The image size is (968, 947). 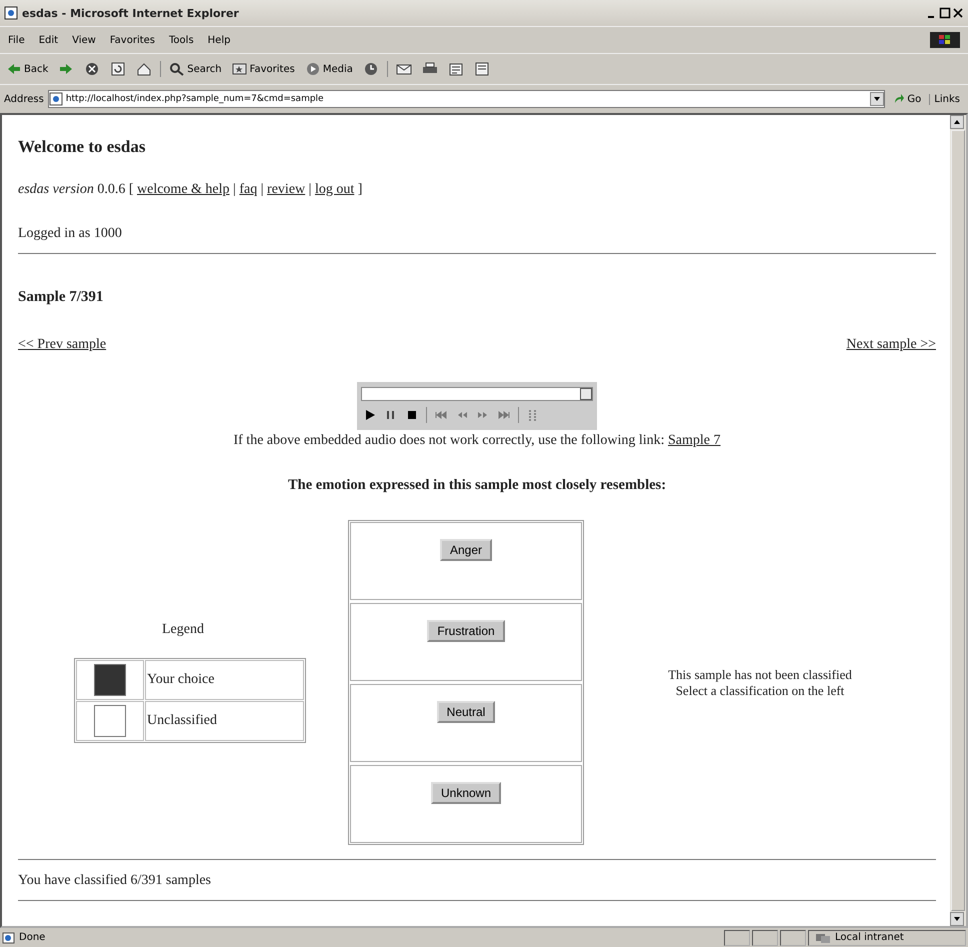 I want to click on close-icon, so click(x=958, y=13).